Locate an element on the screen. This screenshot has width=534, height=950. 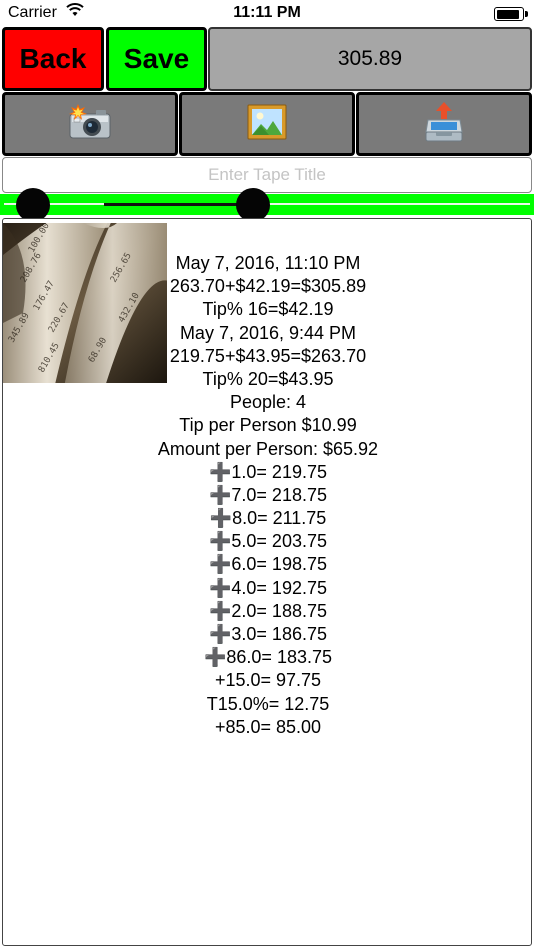
photo-library-button is located at coordinates (267, 124).